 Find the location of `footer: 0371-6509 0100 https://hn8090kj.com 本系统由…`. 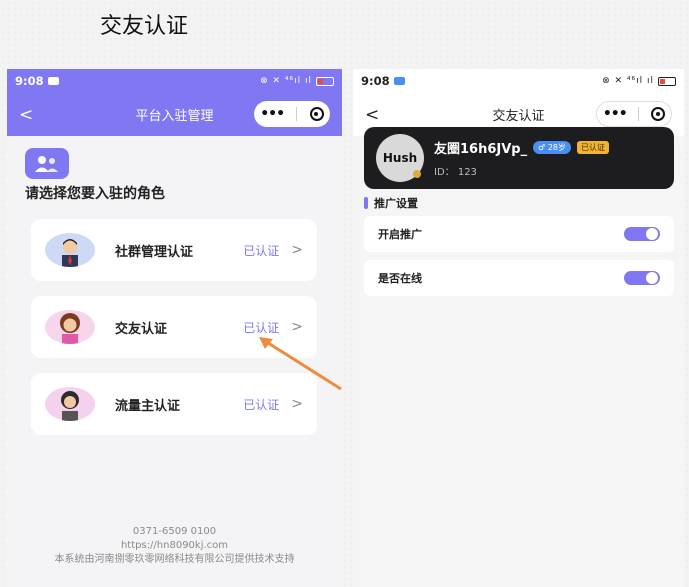

footer: 0371-6509 0100 https://hn8090kj.com 本系统由… is located at coordinates (174, 546).